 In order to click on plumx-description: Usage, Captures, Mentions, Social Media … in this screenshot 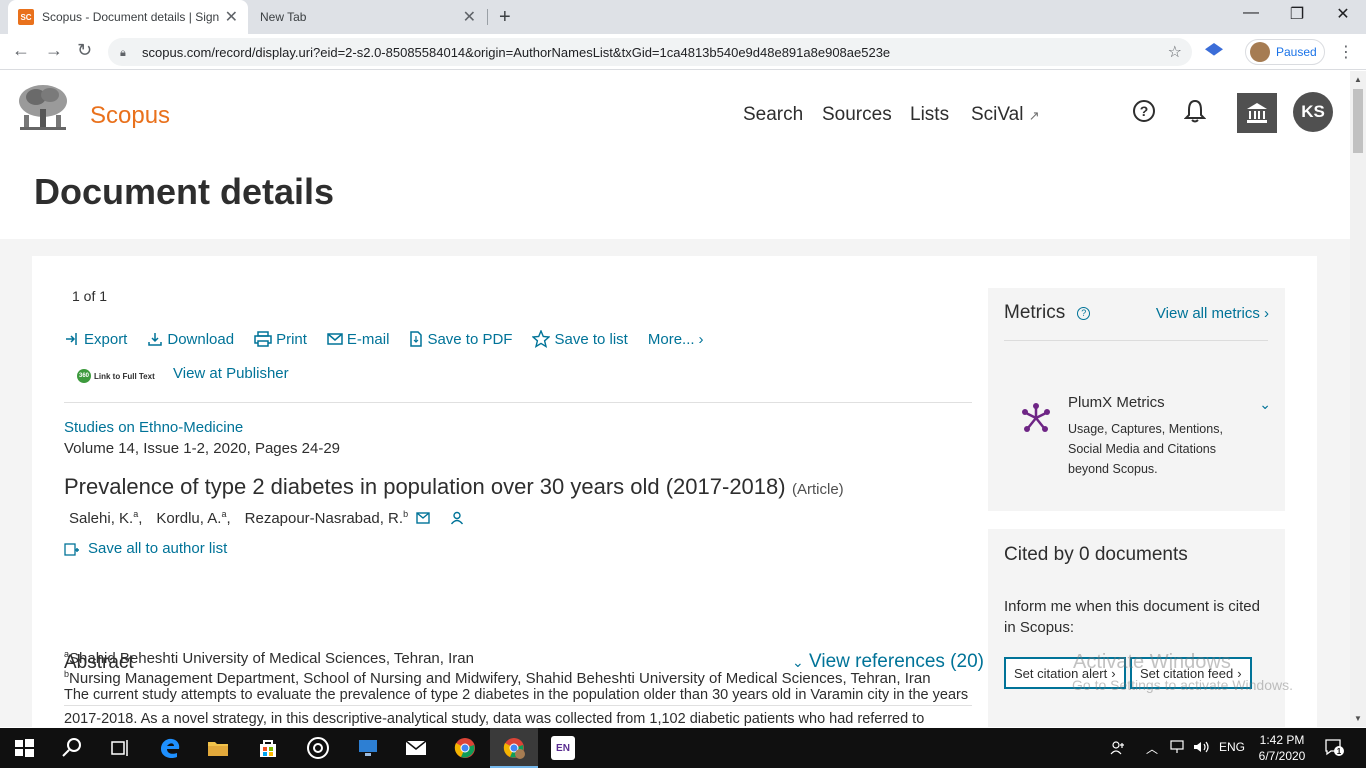, I will do `click(1145, 449)`.